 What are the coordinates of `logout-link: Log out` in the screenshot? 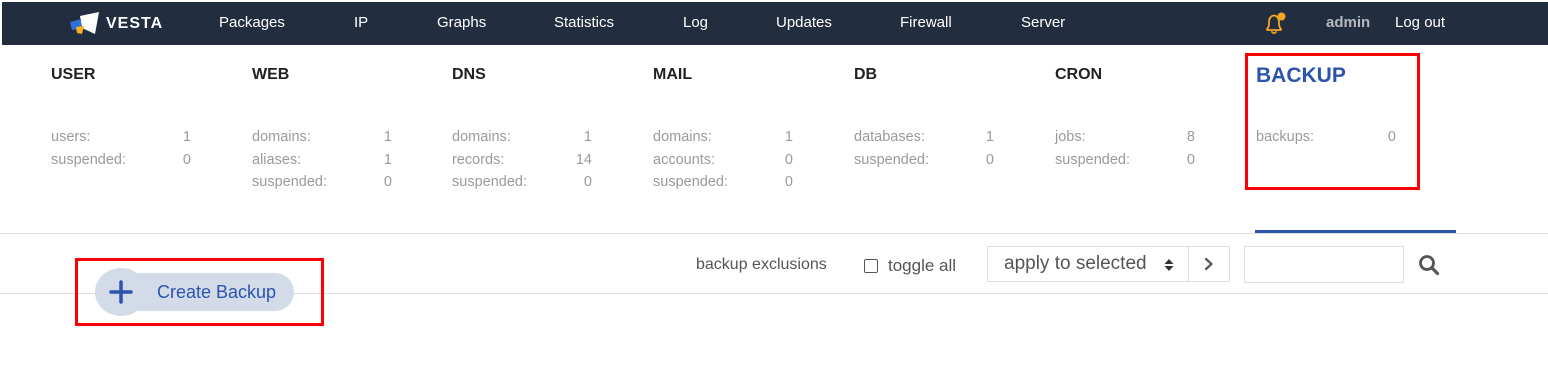 It's located at (1420, 22).